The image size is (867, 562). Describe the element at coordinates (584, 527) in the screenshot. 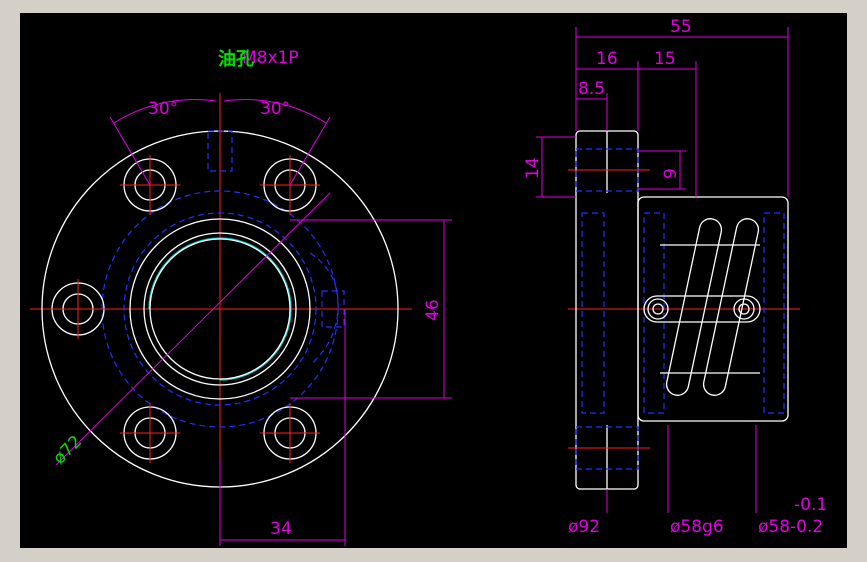

I see `dim-od-flange-label: ø92` at that location.